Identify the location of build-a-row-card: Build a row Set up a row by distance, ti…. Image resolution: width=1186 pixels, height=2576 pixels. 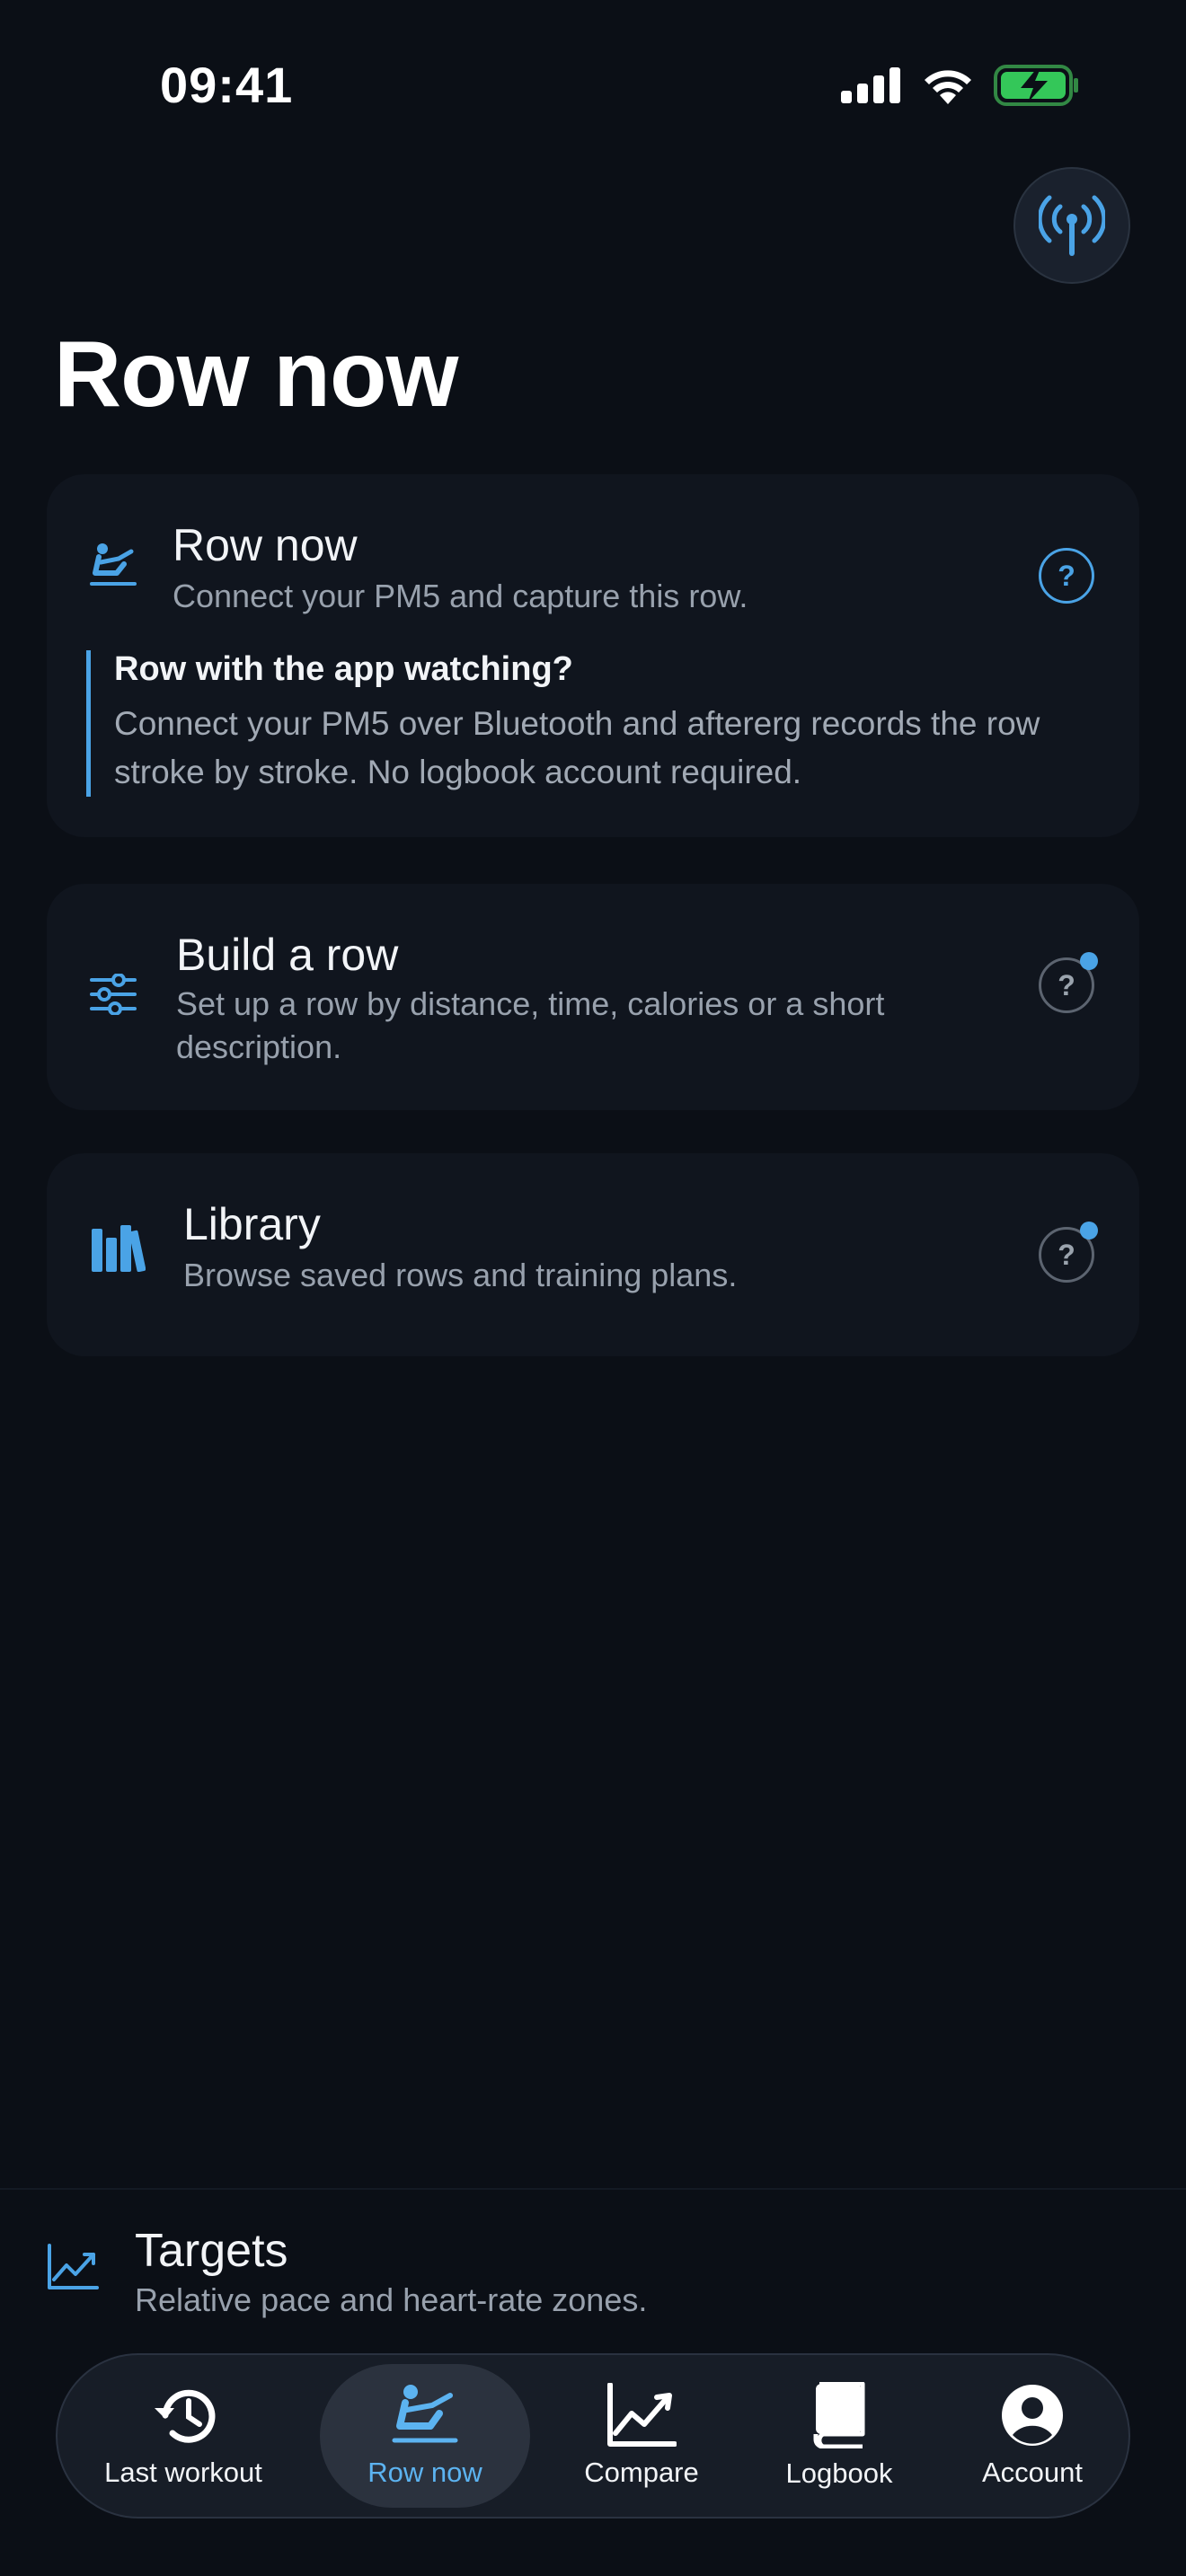
(593, 997).